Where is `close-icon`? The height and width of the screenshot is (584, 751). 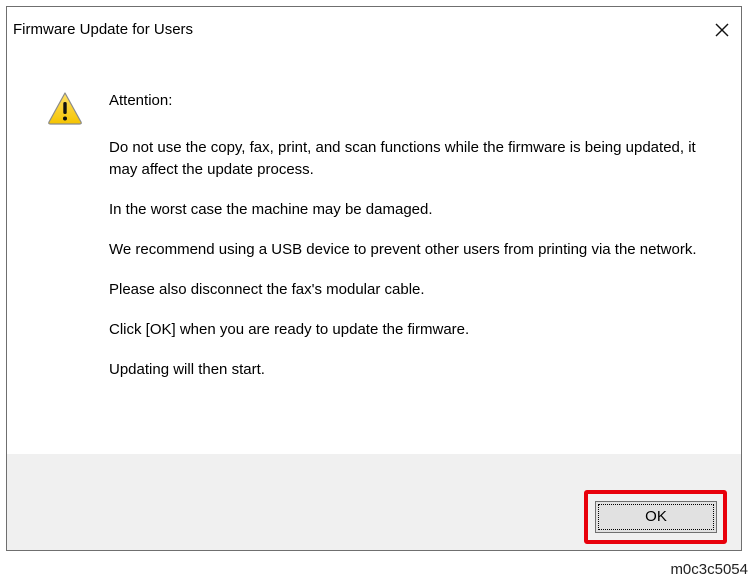 close-icon is located at coordinates (722, 30).